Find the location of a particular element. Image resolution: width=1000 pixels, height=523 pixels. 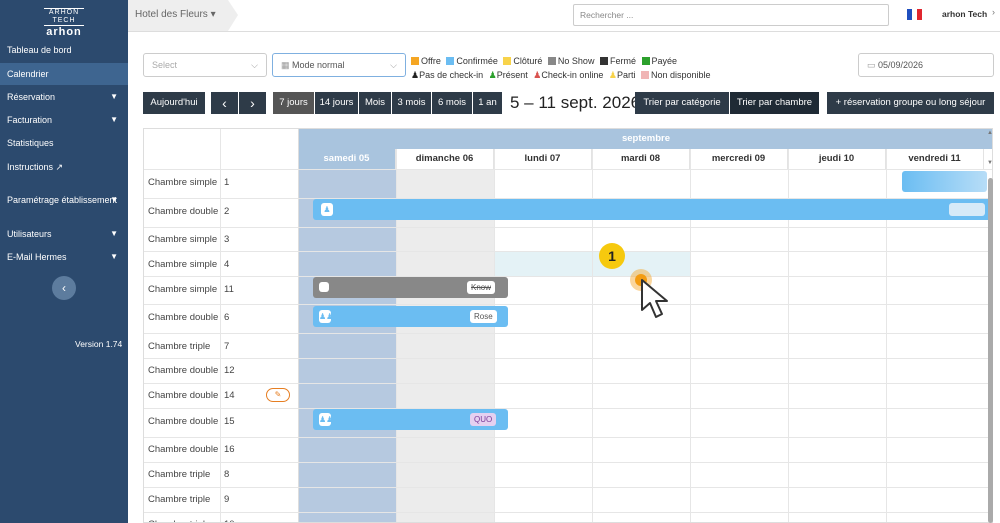

sidebar-item-calendar: Calendrier is located at coordinates (64, 74).